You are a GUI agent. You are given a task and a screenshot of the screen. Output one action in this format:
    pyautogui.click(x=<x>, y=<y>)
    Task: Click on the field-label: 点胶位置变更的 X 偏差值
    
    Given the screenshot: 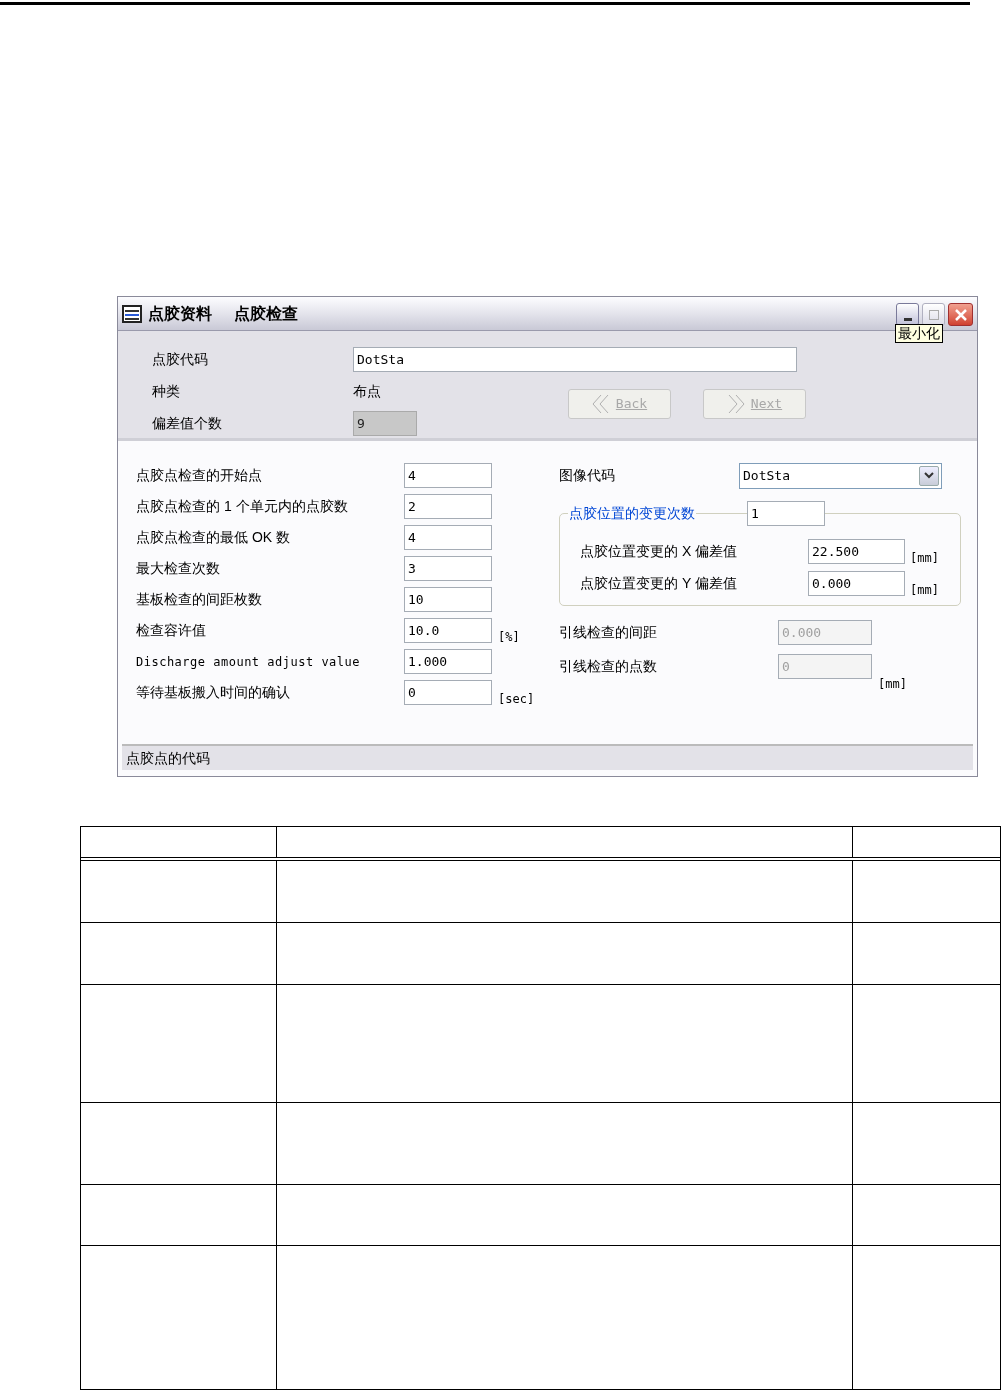 What is the action you would take?
    pyautogui.click(x=659, y=551)
    